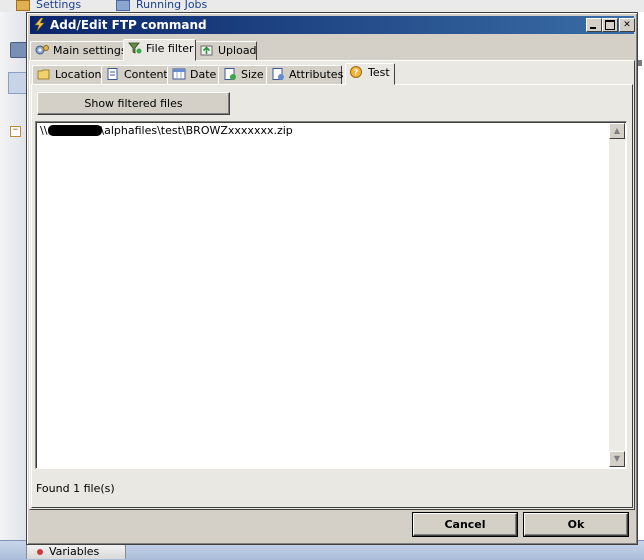 The width and height of the screenshot is (644, 560). What do you see at coordinates (112, 74) in the screenshot?
I see `document-icon` at bounding box center [112, 74].